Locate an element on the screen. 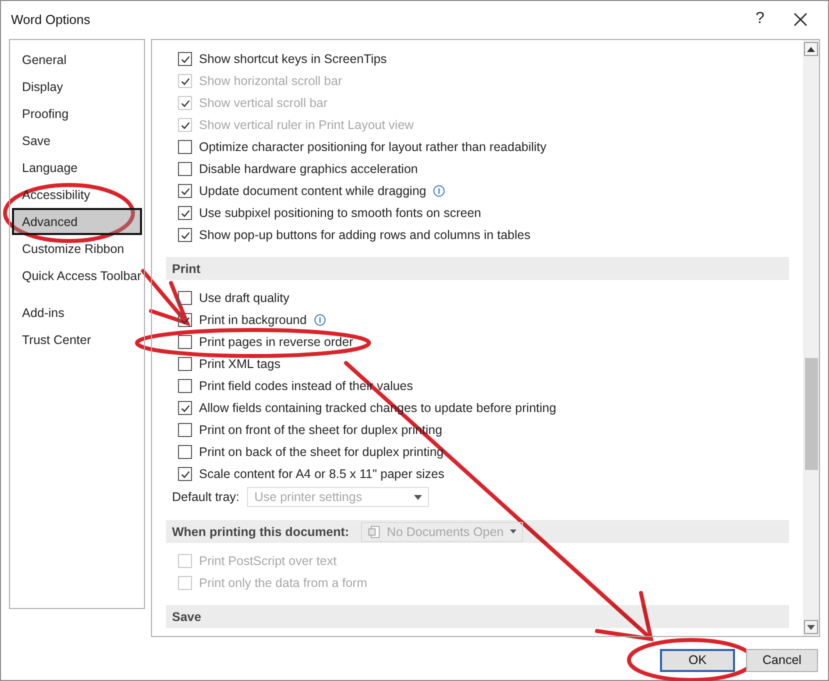 Image resolution: width=829 pixels, height=681 pixels. sidebar-item: Customize Ribbon is located at coordinates (77, 248).